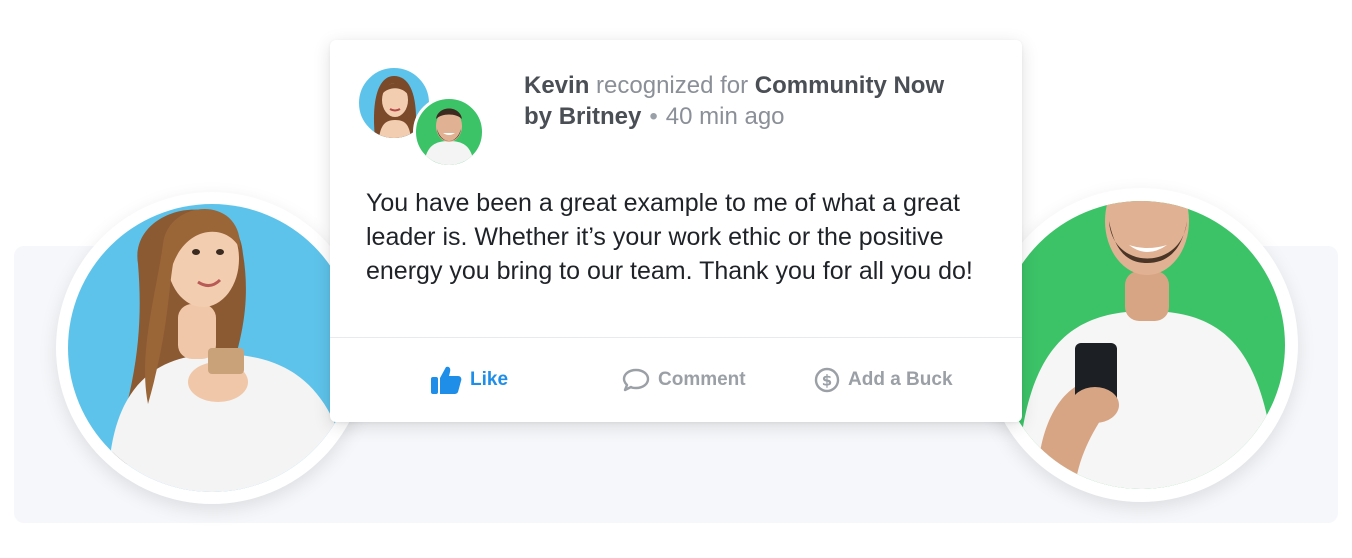 The image size is (1352, 558). Describe the element at coordinates (600, 116) in the screenshot. I see `giver-name: Britney` at that location.